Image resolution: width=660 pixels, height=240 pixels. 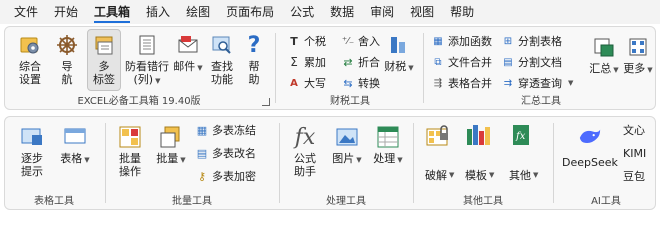 What do you see at coordinates (66, 12) in the screenshot?
I see `menu-home: 开始` at bounding box center [66, 12].